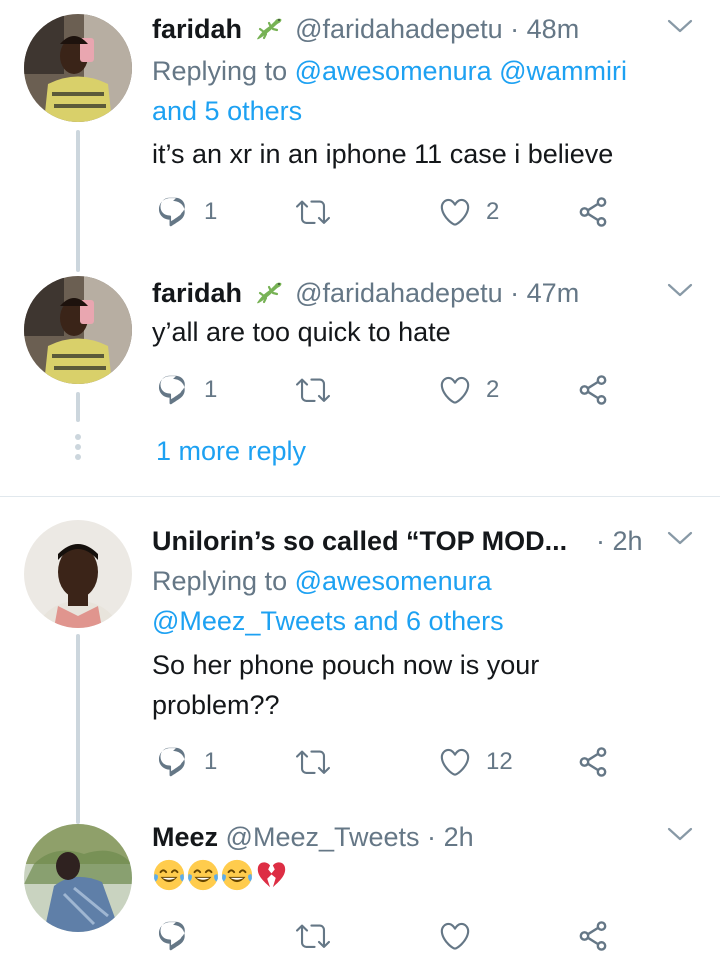 This screenshot has width=720, height=966. I want to click on replying-to-users: @awesomenura @wammiri, so click(461, 71).